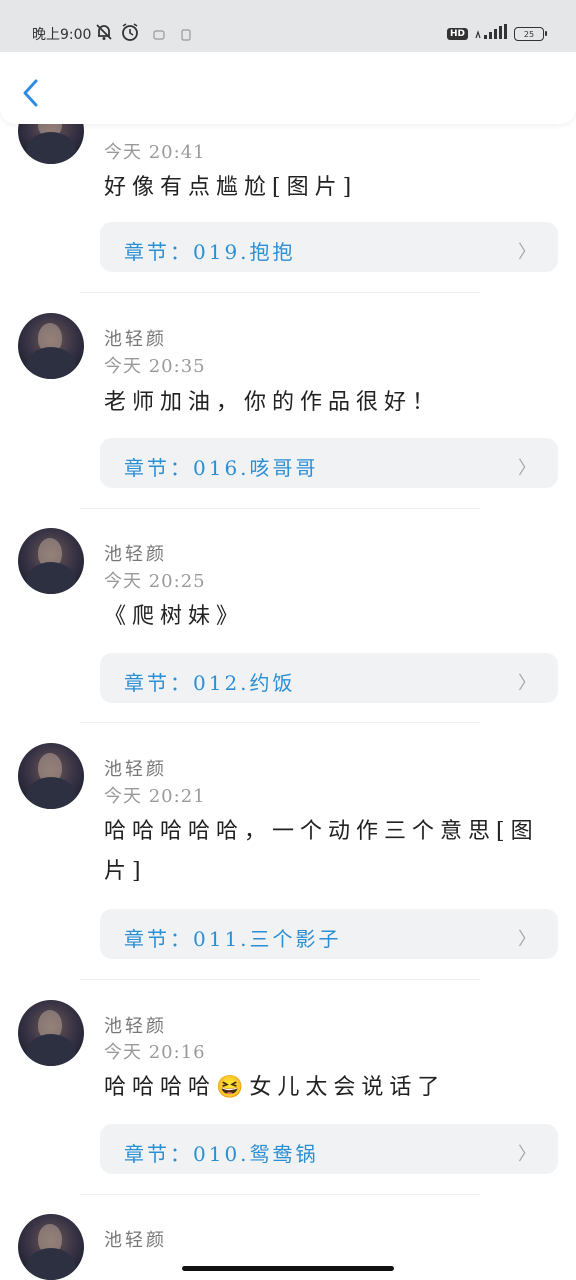 The width and height of the screenshot is (576, 1280). I want to click on chapter-label: 章节：012.约饭, so click(210, 683).